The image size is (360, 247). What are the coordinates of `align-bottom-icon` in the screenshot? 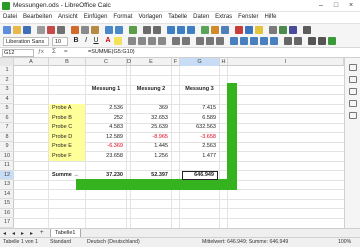 It's located at (220, 41).